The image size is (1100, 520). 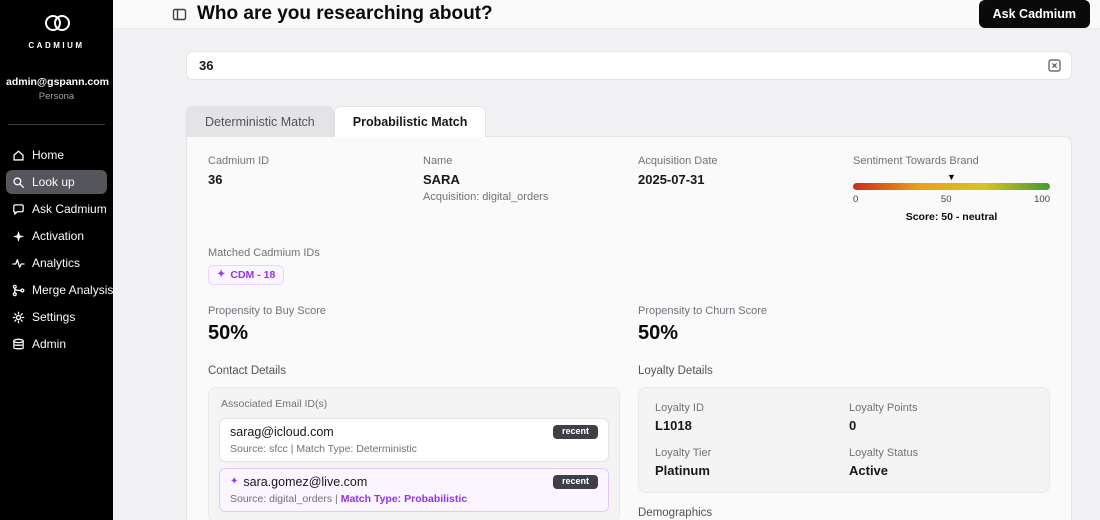 I want to click on field-label: Loyalty ID, so click(x=679, y=407).